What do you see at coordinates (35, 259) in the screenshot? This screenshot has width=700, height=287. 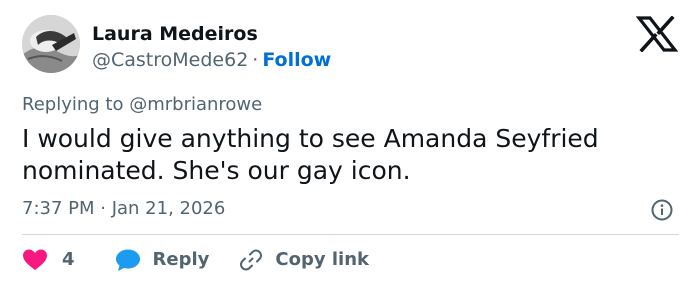 I see `heart-icon` at bounding box center [35, 259].